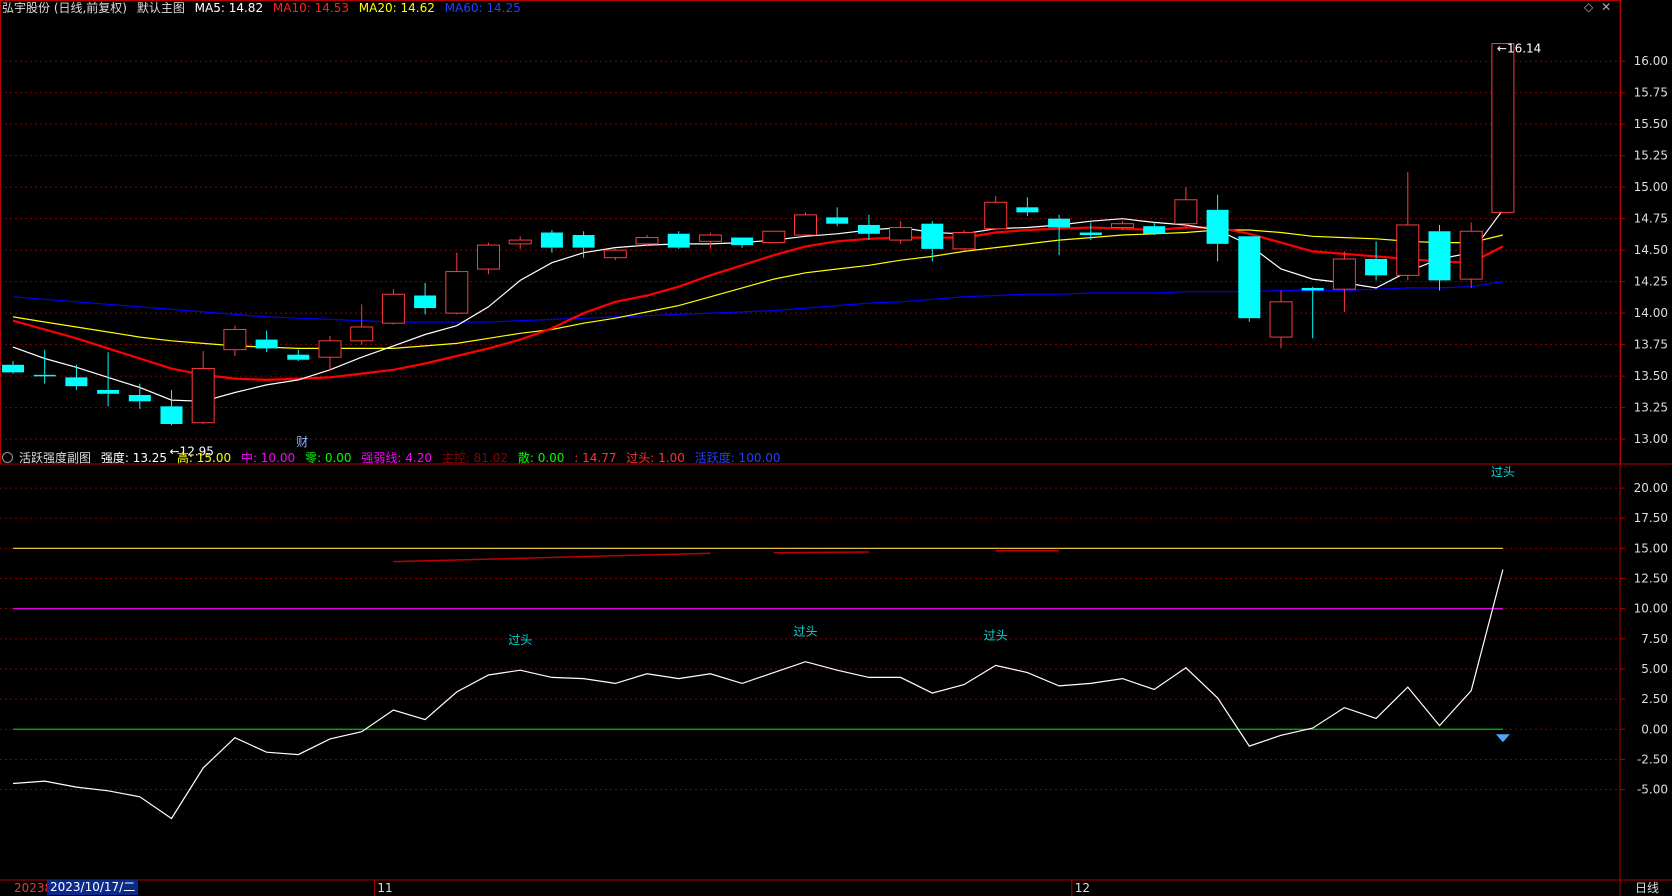 Image resolution: width=1672 pixels, height=896 pixels. I want to click on close-icon: ✕, so click(1606, 7).